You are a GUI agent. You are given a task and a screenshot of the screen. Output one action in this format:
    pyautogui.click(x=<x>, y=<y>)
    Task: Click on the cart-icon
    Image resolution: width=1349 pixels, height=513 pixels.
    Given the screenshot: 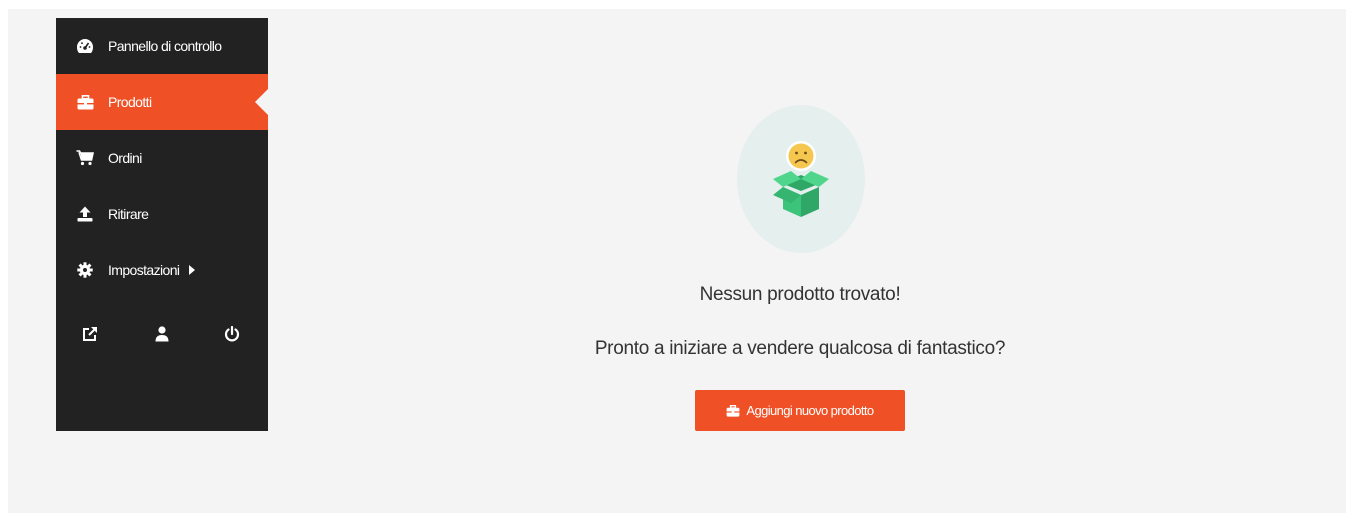 What is the action you would take?
    pyautogui.click(x=85, y=158)
    